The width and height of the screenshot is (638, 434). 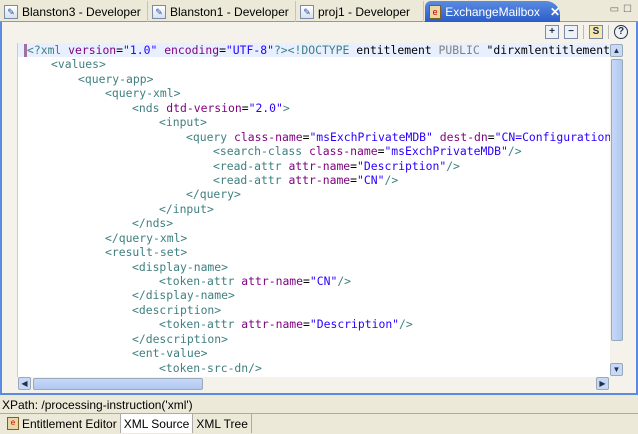 What do you see at coordinates (313, 384) in the screenshot?
I see `horizontal-scrollbar: ◀ ▶` at bounding box center [313, 384].